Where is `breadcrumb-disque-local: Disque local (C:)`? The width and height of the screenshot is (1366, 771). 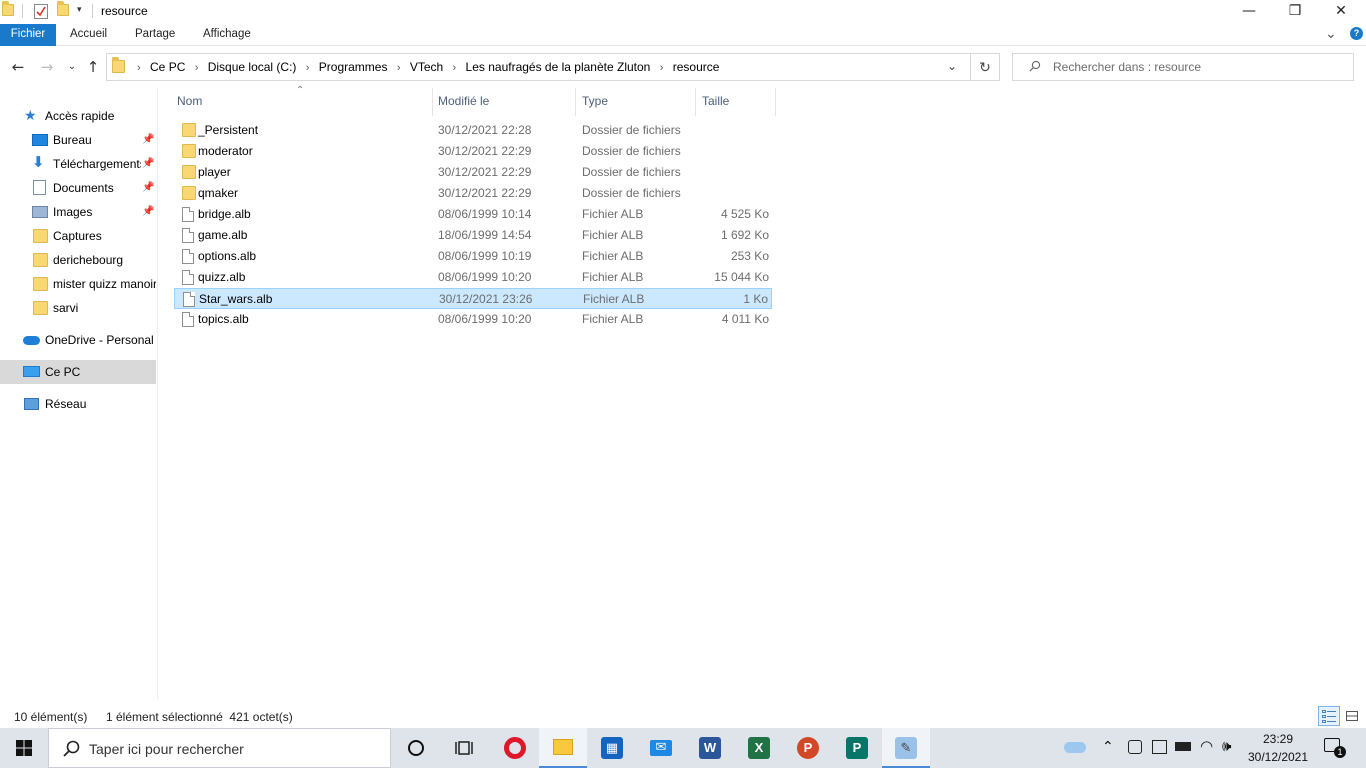 breadcrumb-disque-local: Disque local (C:) is located at coordinates (252, 67).